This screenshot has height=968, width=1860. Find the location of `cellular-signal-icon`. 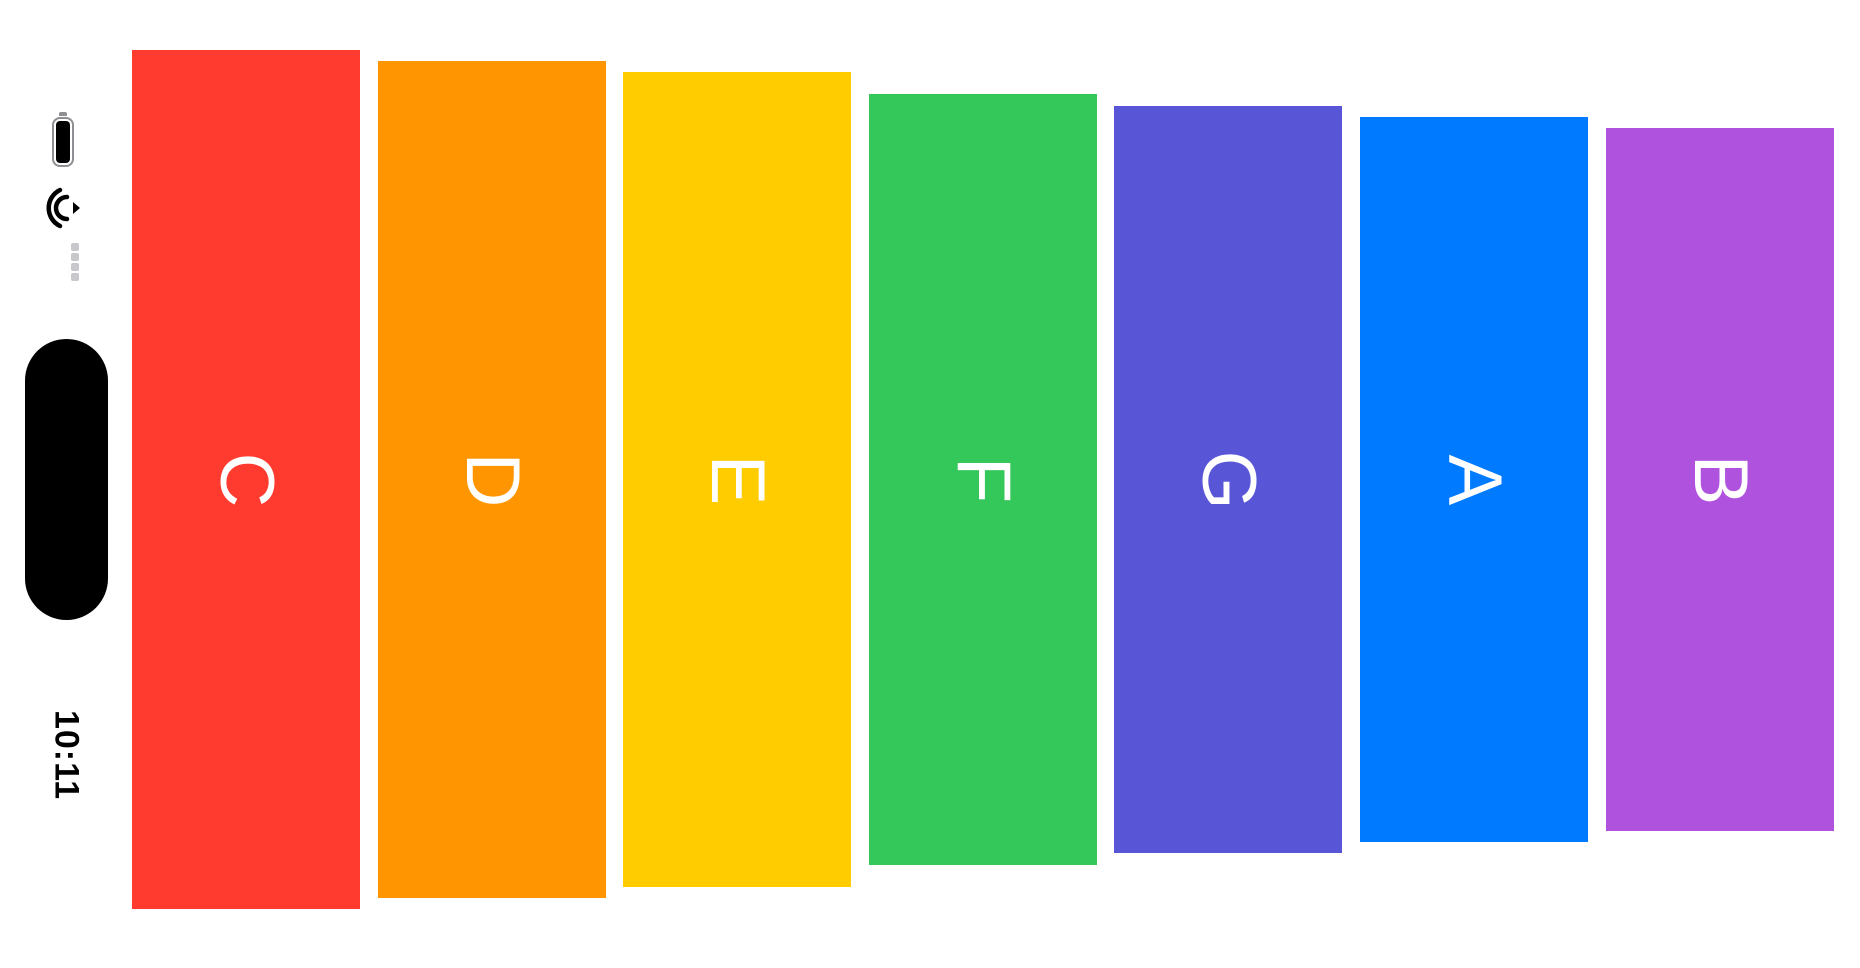

cellular-signal-icon is located at coordinates (76, 266).